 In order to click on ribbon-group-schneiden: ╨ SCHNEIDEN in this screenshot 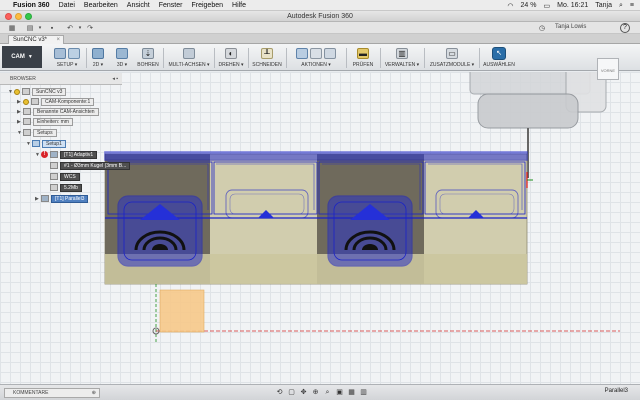, I will do `click(267, 57)`.